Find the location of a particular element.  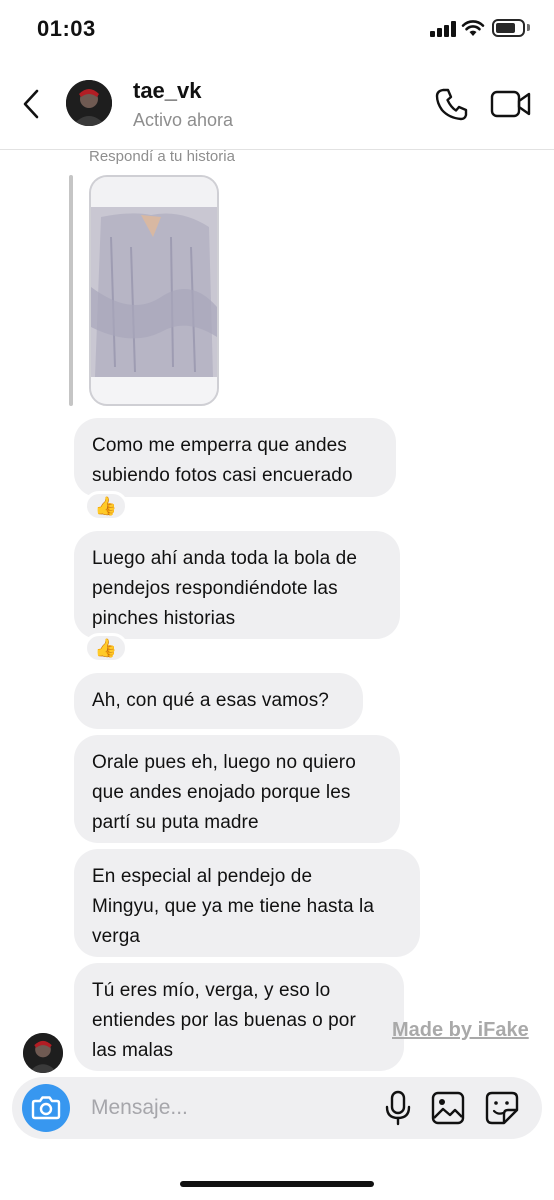

message-line: Tú eres mío, verga, y eso lo is located at coordinates (211, 990).